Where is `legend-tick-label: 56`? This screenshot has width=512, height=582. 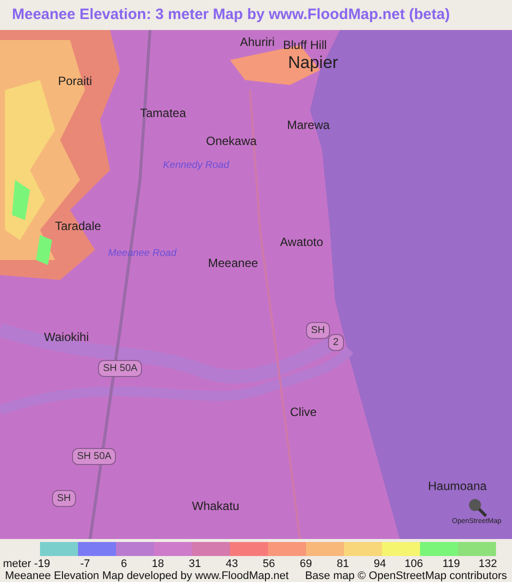
legend-tick-label: 56 is located at coordinates (268, 564).